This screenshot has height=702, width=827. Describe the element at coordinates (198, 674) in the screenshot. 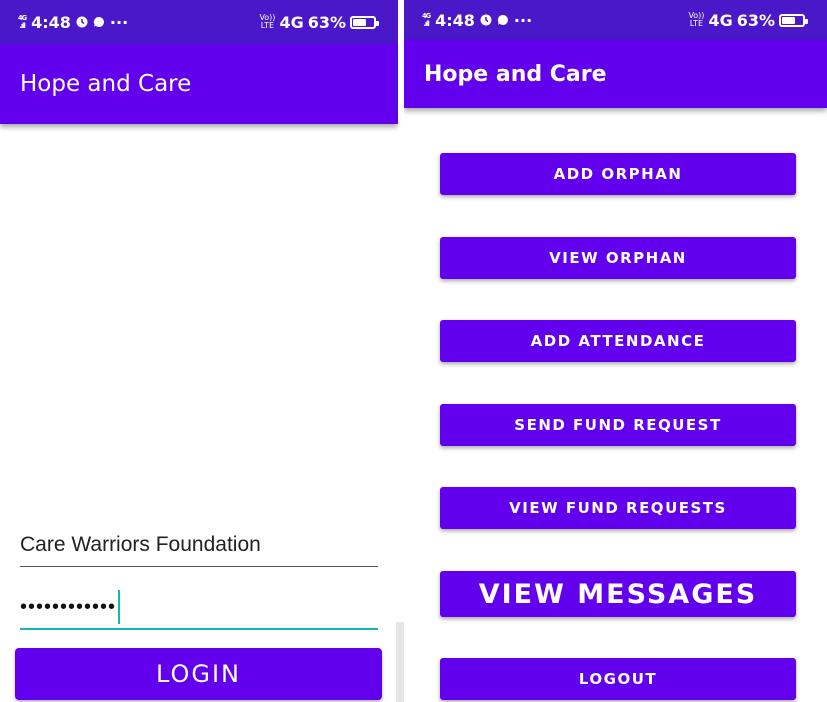

I see `login-button: LOGIN` at that location.